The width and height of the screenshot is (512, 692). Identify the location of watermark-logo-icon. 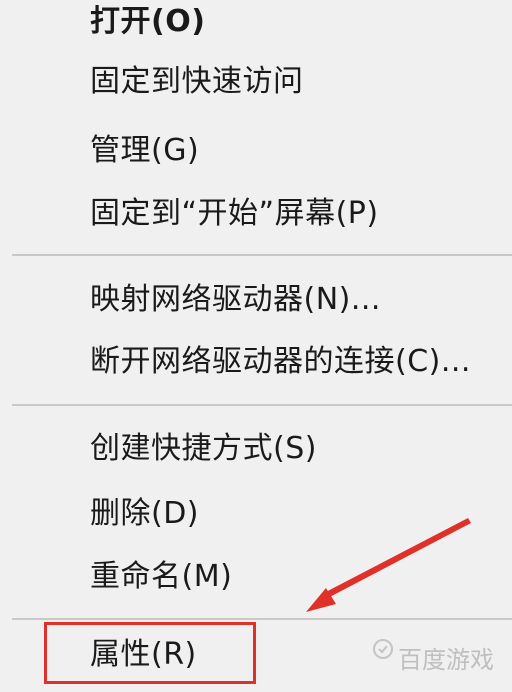
(383, 649).